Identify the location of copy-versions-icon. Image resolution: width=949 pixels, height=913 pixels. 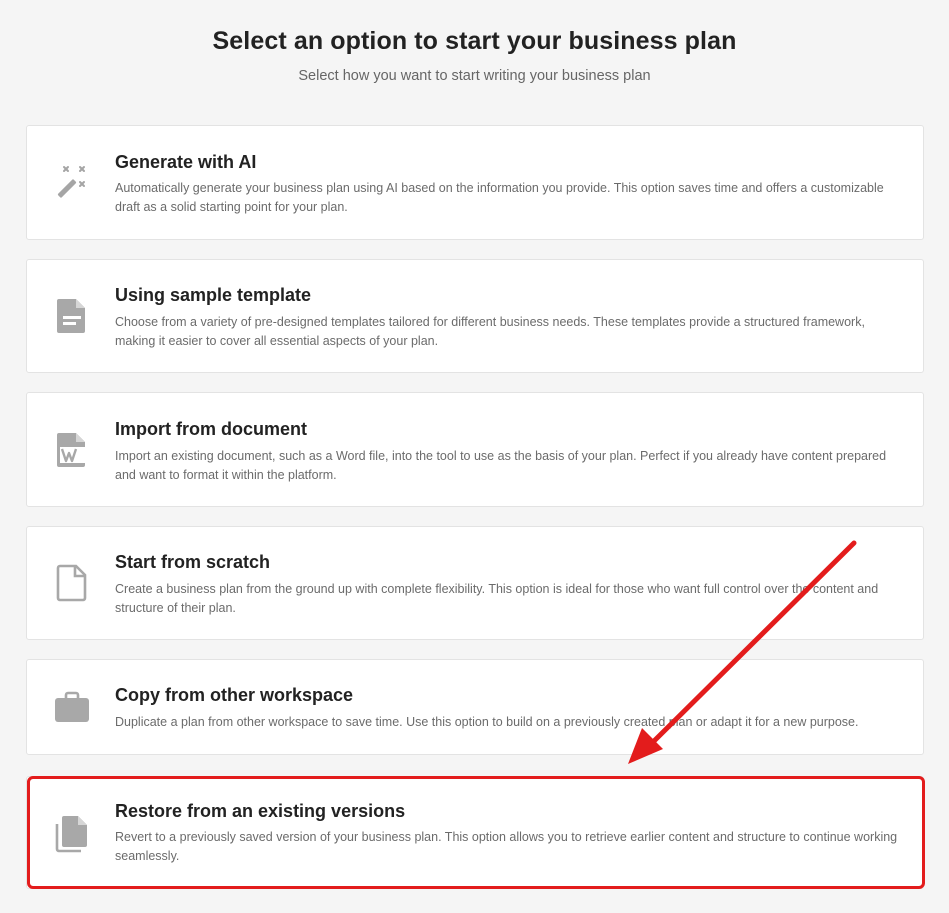
(72, 833).